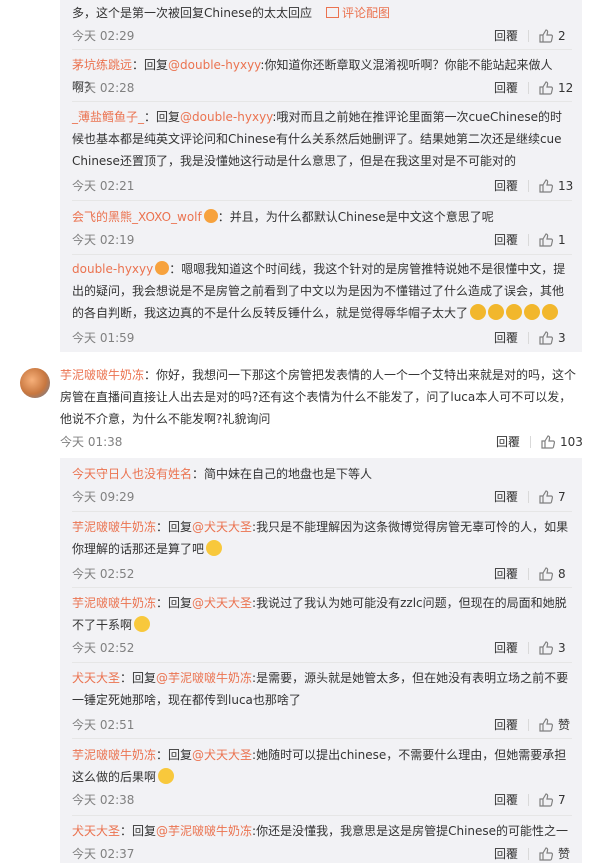 Image resolution: width=600 pixels, height=864 pixels. I want to click on image-icon, so click(332, 12).